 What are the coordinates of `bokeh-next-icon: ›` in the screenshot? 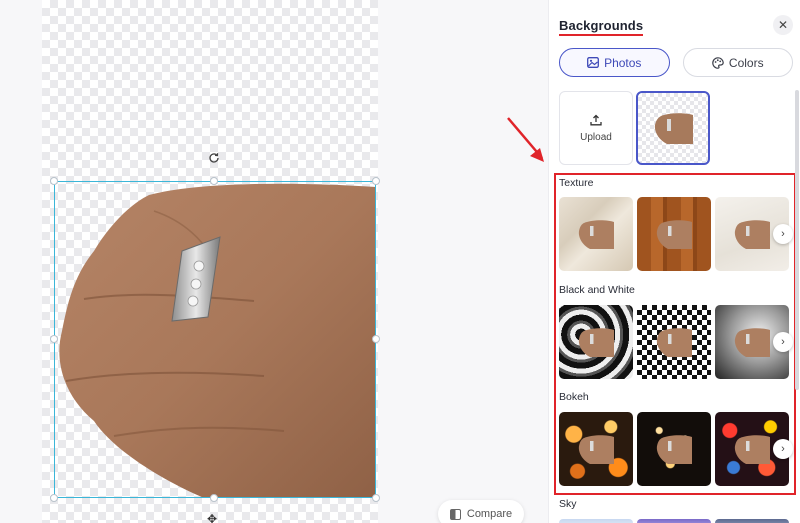 It's located at (783, 449).